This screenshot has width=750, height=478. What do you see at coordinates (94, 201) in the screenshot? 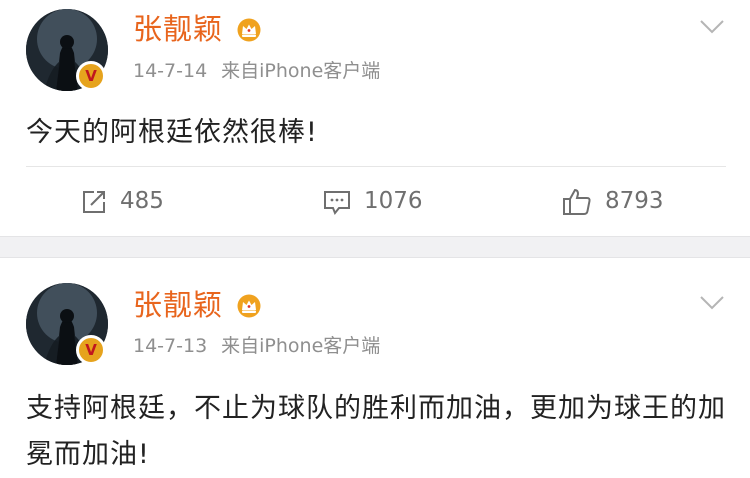
I see `repost-icon` at bounding box center [94, 201].